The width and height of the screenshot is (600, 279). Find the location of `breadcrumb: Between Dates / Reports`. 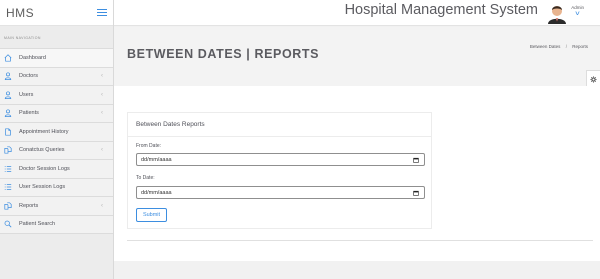

breadcrumb: Between Dates / Reports is located at coordinates (559, 46).